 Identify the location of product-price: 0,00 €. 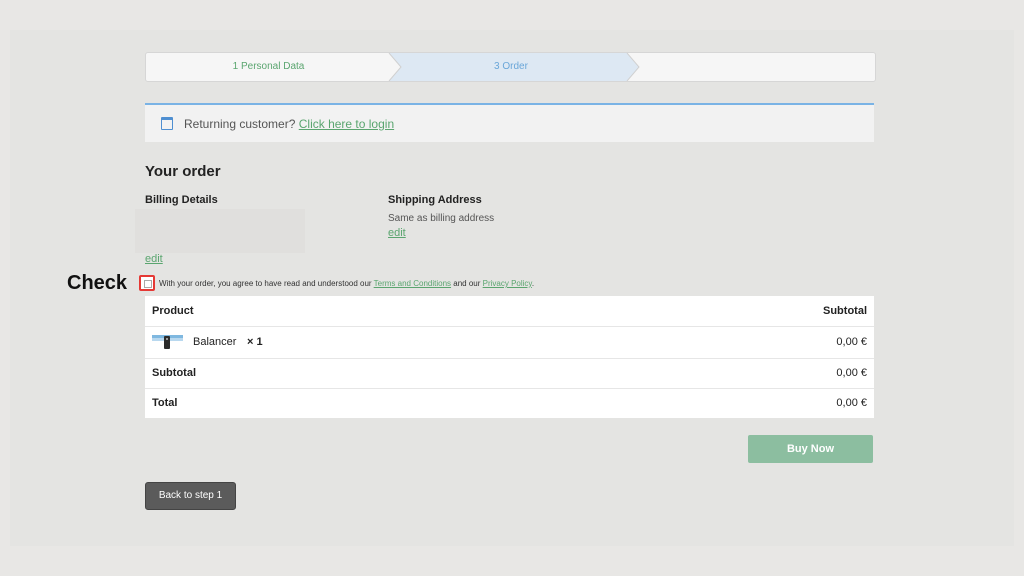
(851, 342).